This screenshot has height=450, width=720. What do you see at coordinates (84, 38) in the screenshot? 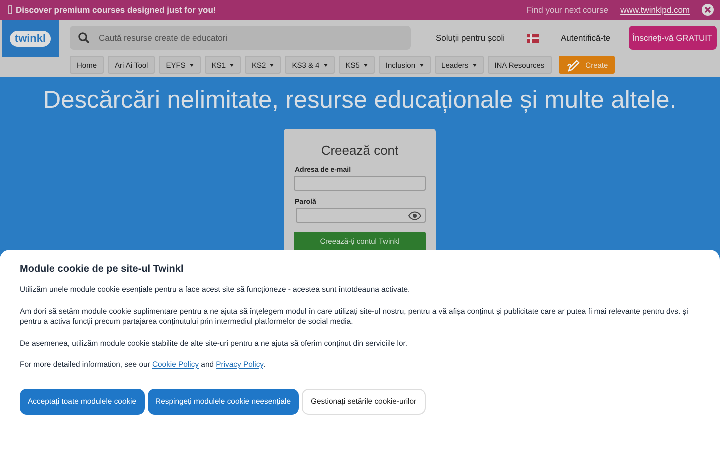
I see `search-icon` at bounding box center [84, 38].